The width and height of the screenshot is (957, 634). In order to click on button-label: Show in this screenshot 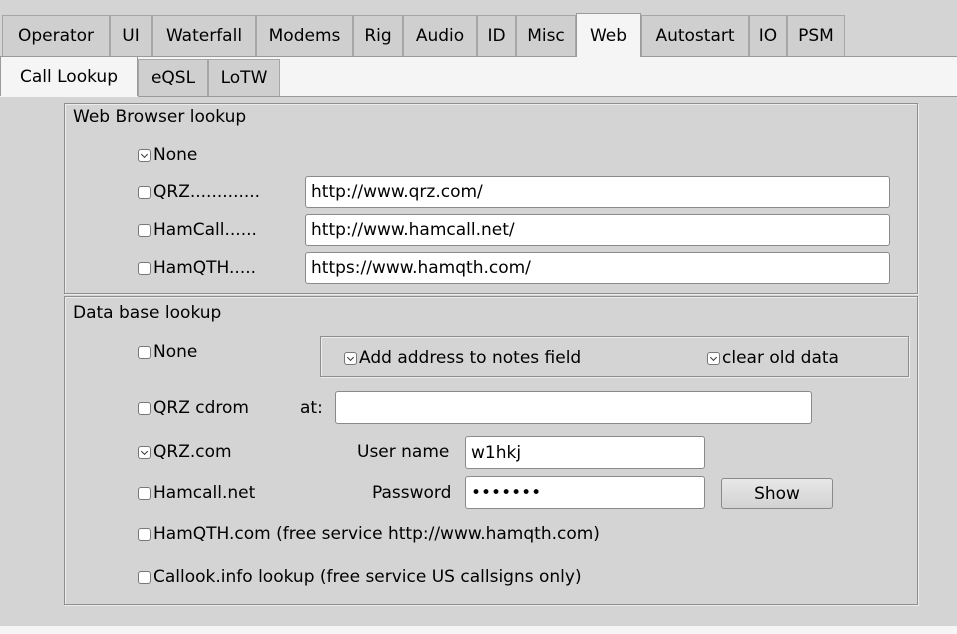, I will do `click(777, 493)`.